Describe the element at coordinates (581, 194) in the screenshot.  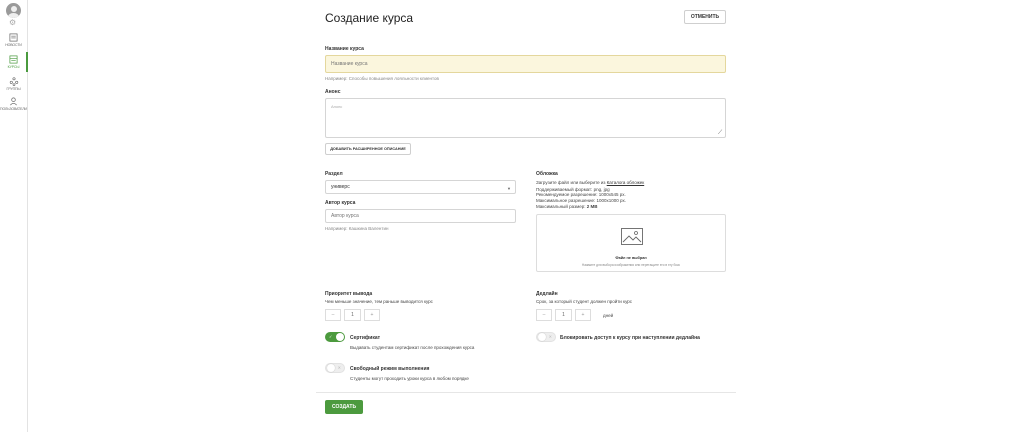
I see `cover-recommended: Рекомендуемое разрешение: 1000х545 px.` at that location.